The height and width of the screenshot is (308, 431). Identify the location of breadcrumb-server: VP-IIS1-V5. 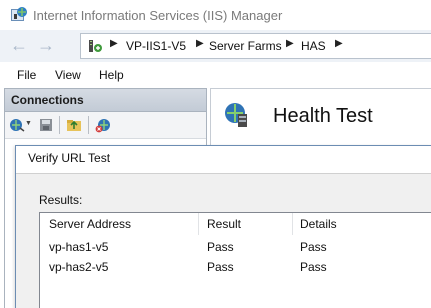
(156, 46).